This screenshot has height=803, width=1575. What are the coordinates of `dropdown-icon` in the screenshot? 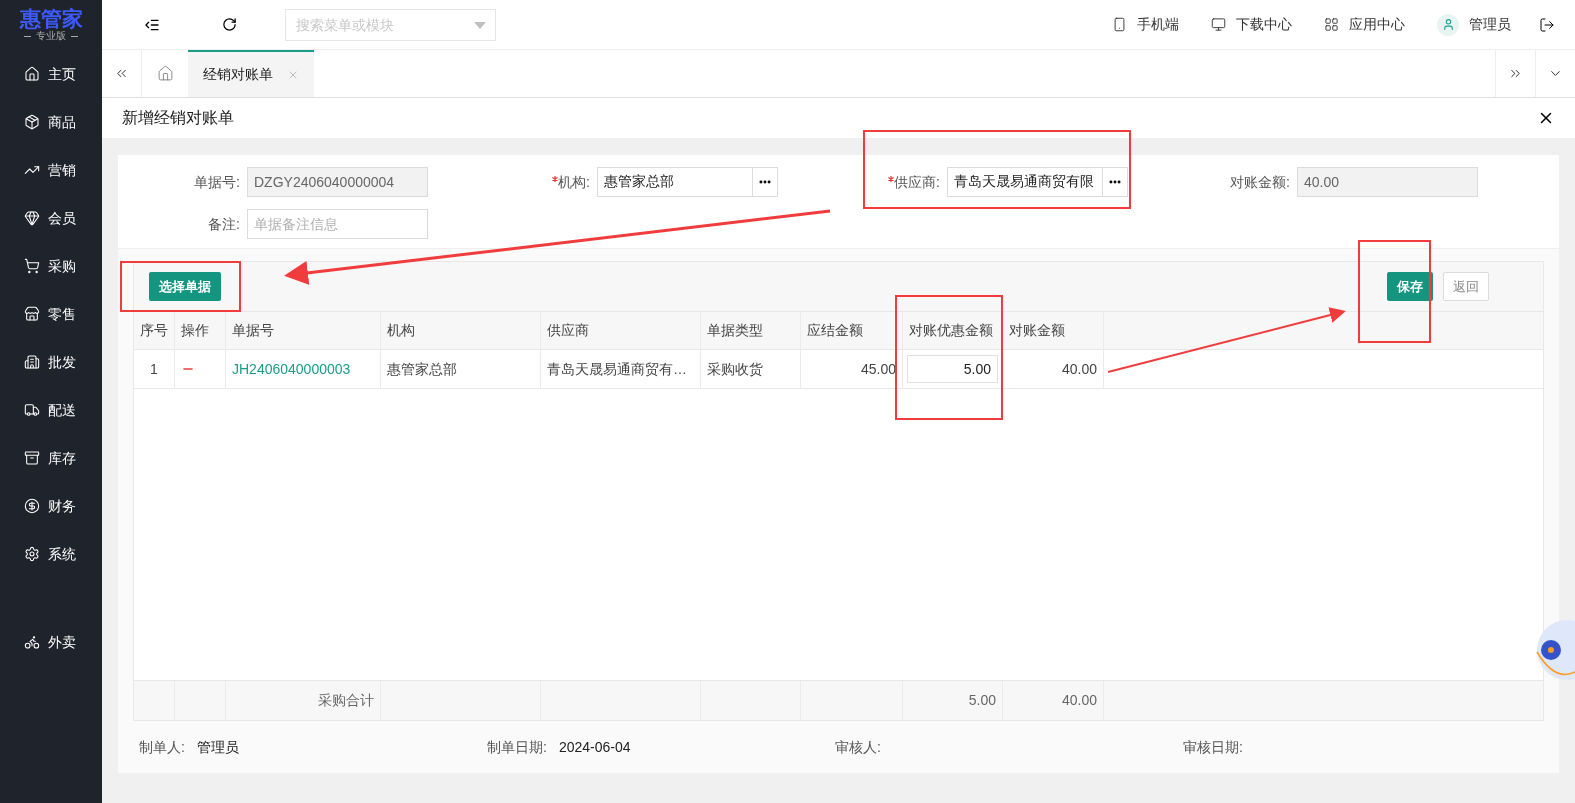 It's located at (480, 25).